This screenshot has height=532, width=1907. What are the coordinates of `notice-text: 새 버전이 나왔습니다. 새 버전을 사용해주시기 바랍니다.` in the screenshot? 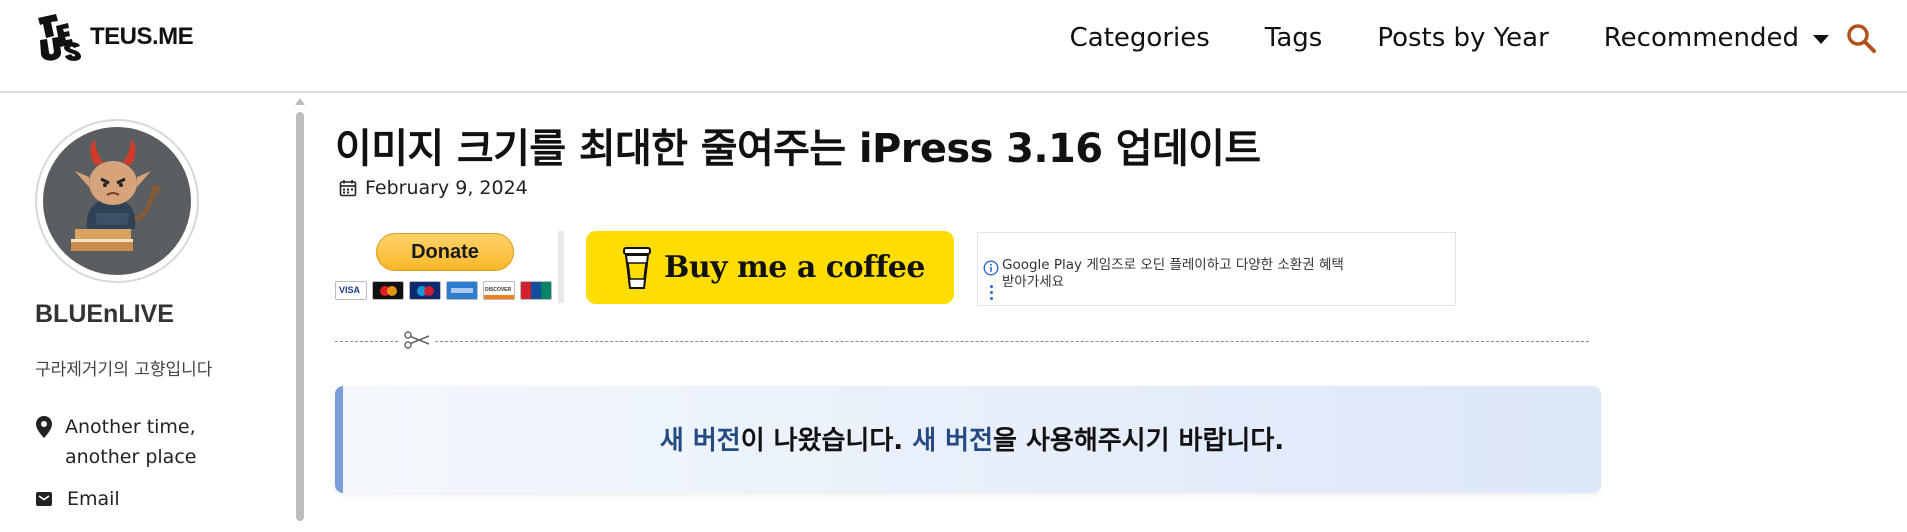 It's located at (972, 441).